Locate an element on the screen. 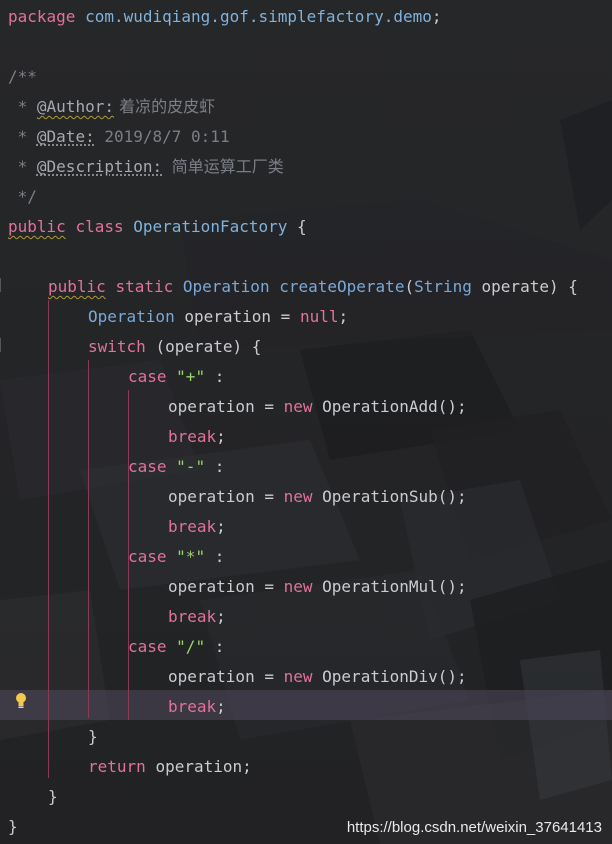 The width and height of the screenshot is (612, 844). code-line: * @Author: 着凉的皮皮虾 is located at coordinates (112, 106).